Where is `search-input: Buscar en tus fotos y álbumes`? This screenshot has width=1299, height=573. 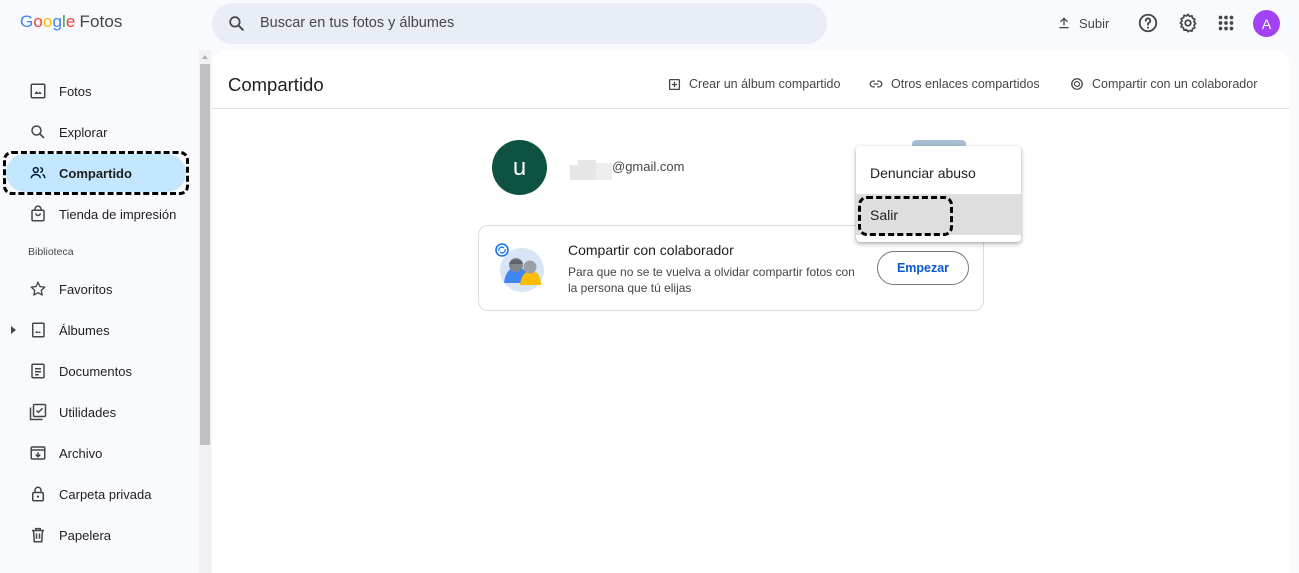 search-input: Buscar en tus fotos y álbumes is located at coordinates (357, 23).